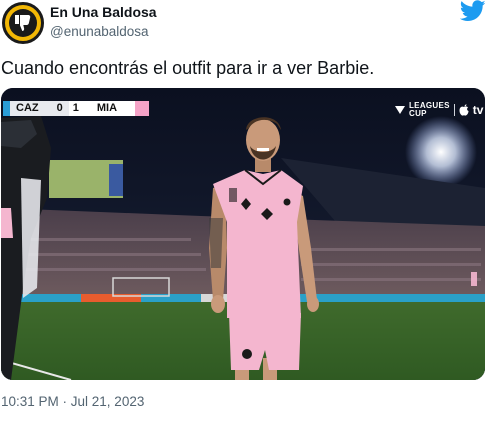  Describe the element at coordinates (57, 108) in the screenshot. I see `home-score: 0` at that location.